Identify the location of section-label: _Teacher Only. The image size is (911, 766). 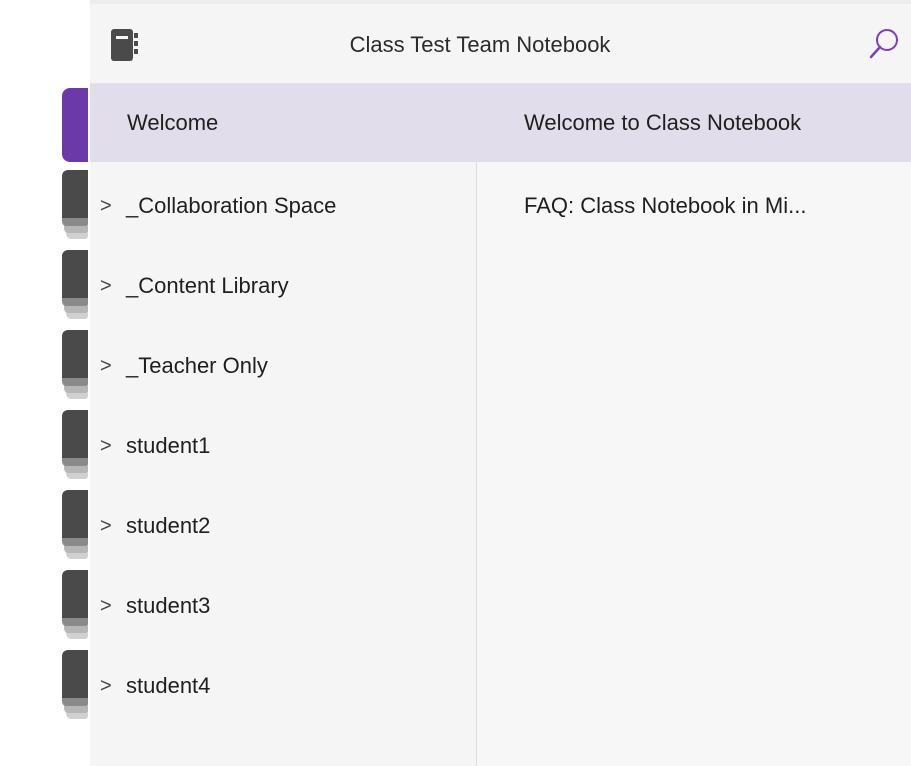
(197, 365).